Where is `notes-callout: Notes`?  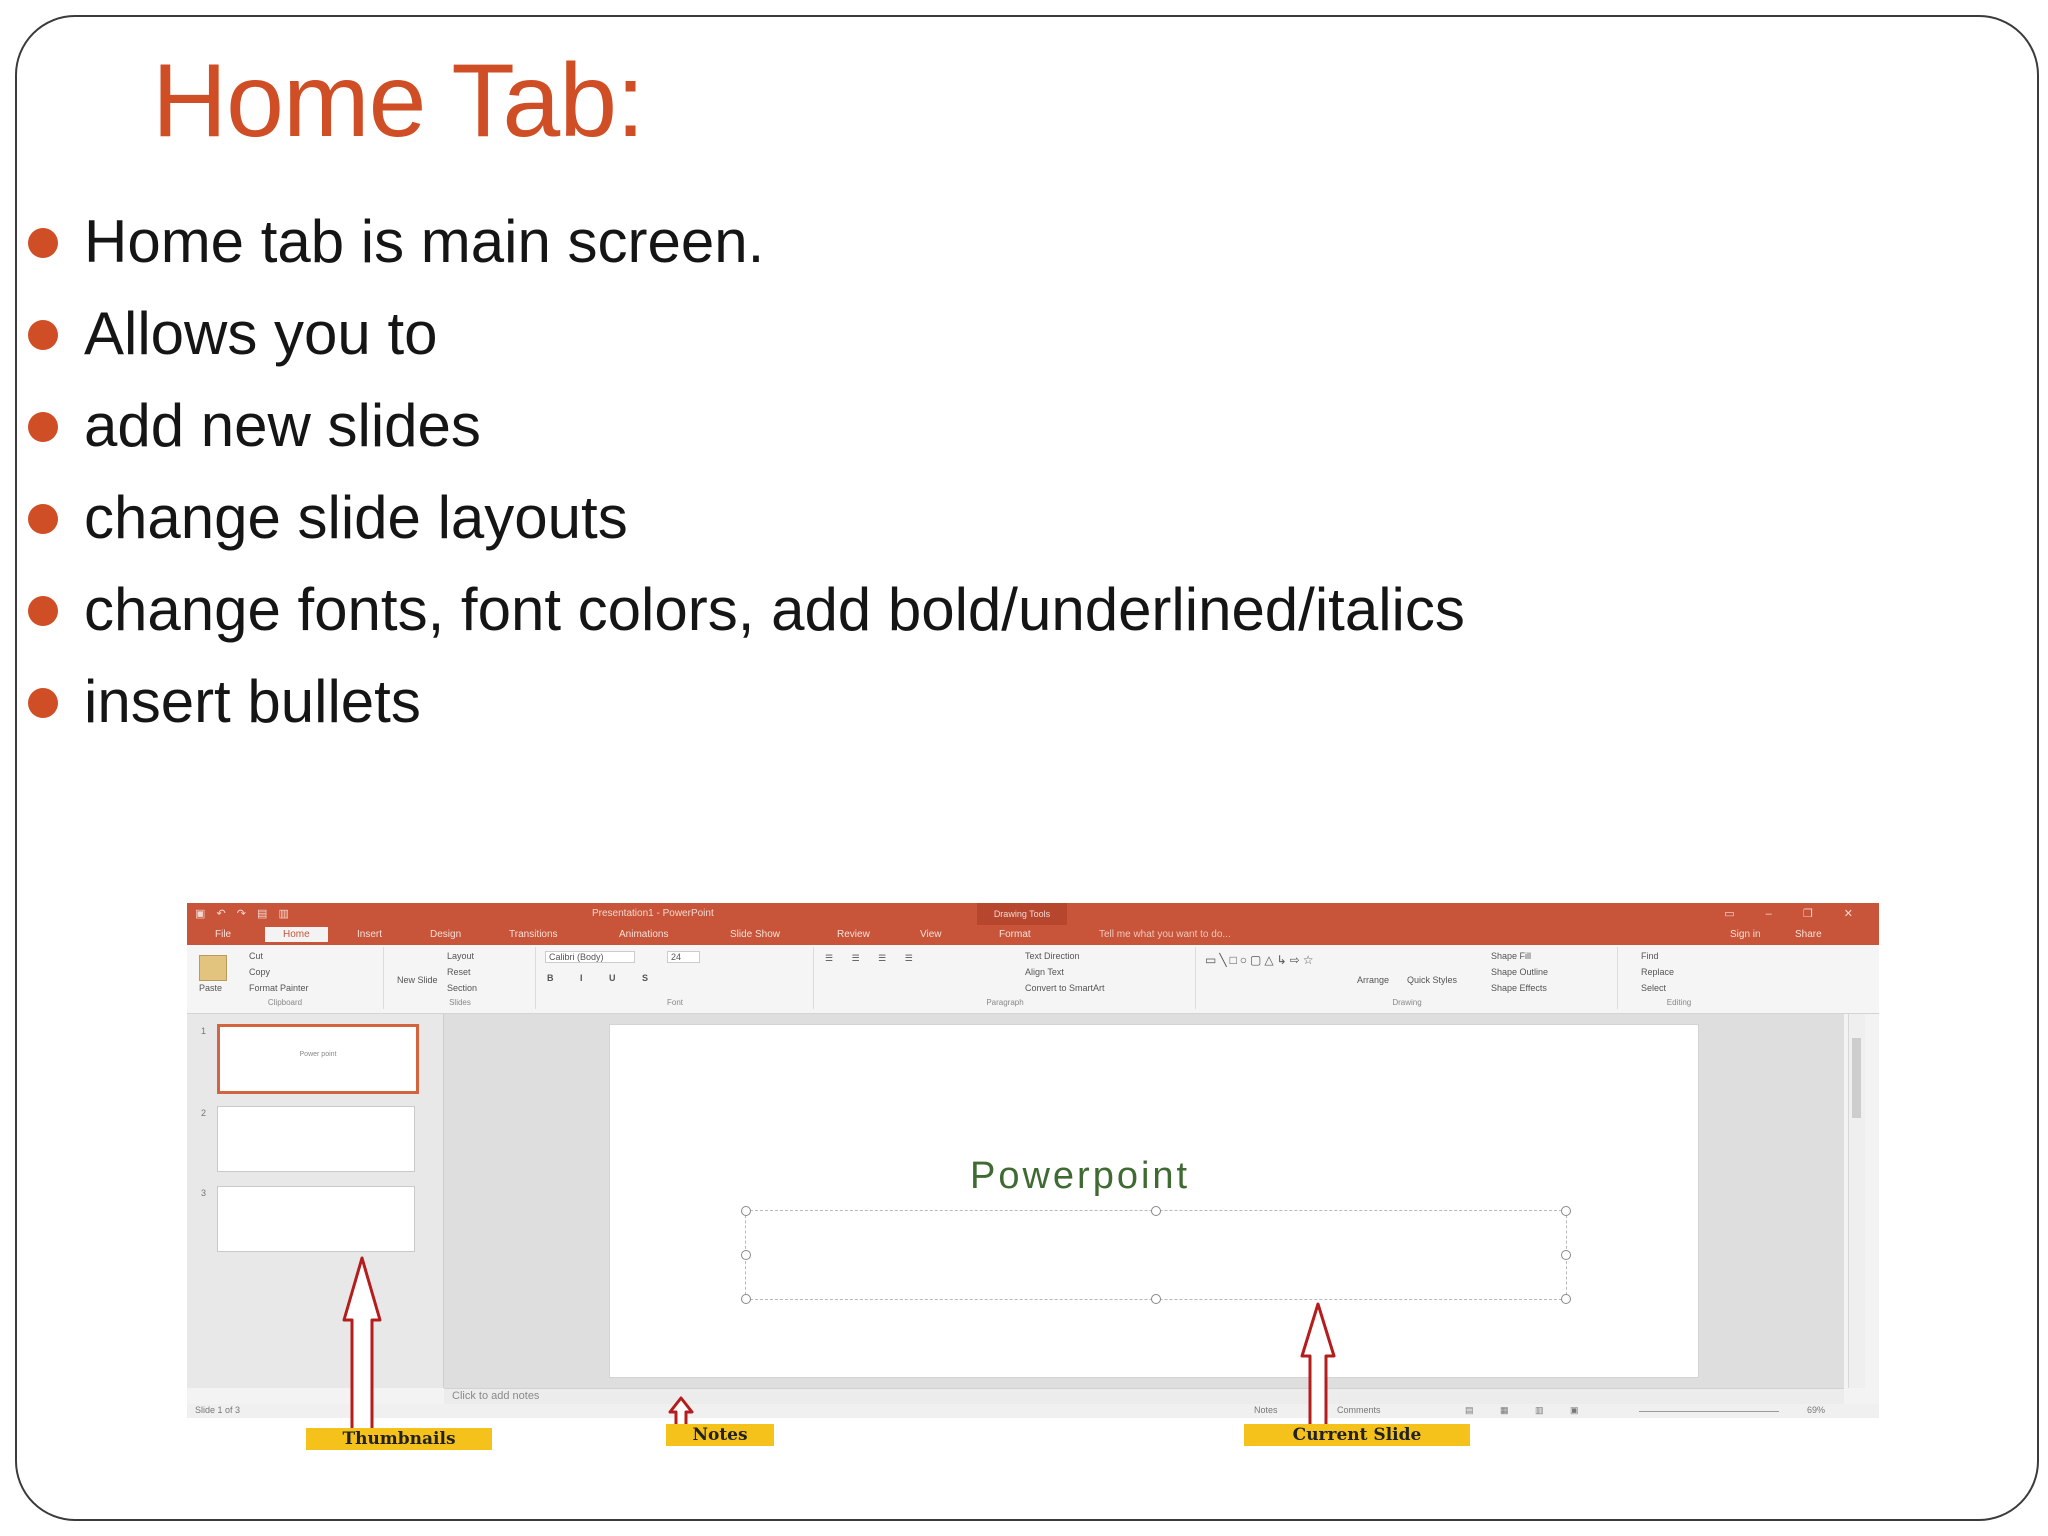
notes-callout: Notes is located at coordinates (720, 1435).